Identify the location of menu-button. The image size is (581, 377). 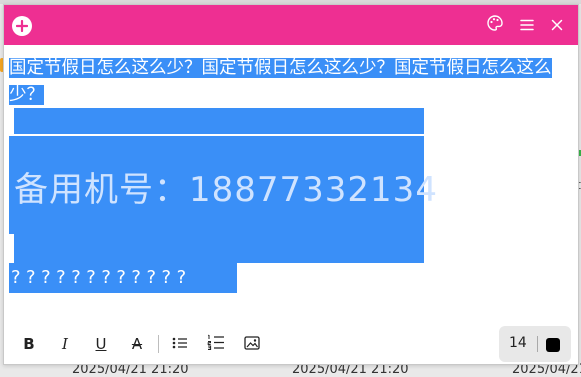
(527, 25).